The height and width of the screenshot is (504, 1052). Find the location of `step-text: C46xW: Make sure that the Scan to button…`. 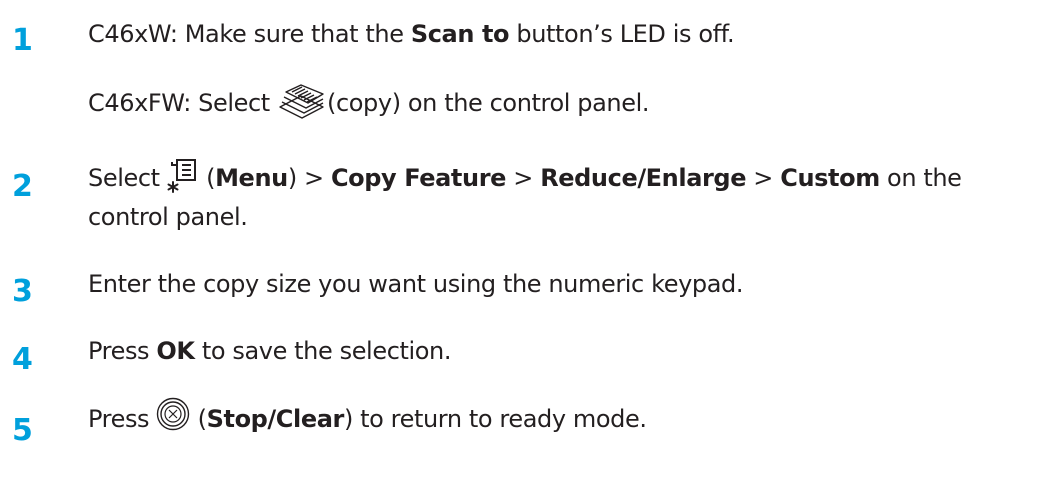

step-text: C46xW: Make sure that the Scan to button… is located at coordinates (563, 34).